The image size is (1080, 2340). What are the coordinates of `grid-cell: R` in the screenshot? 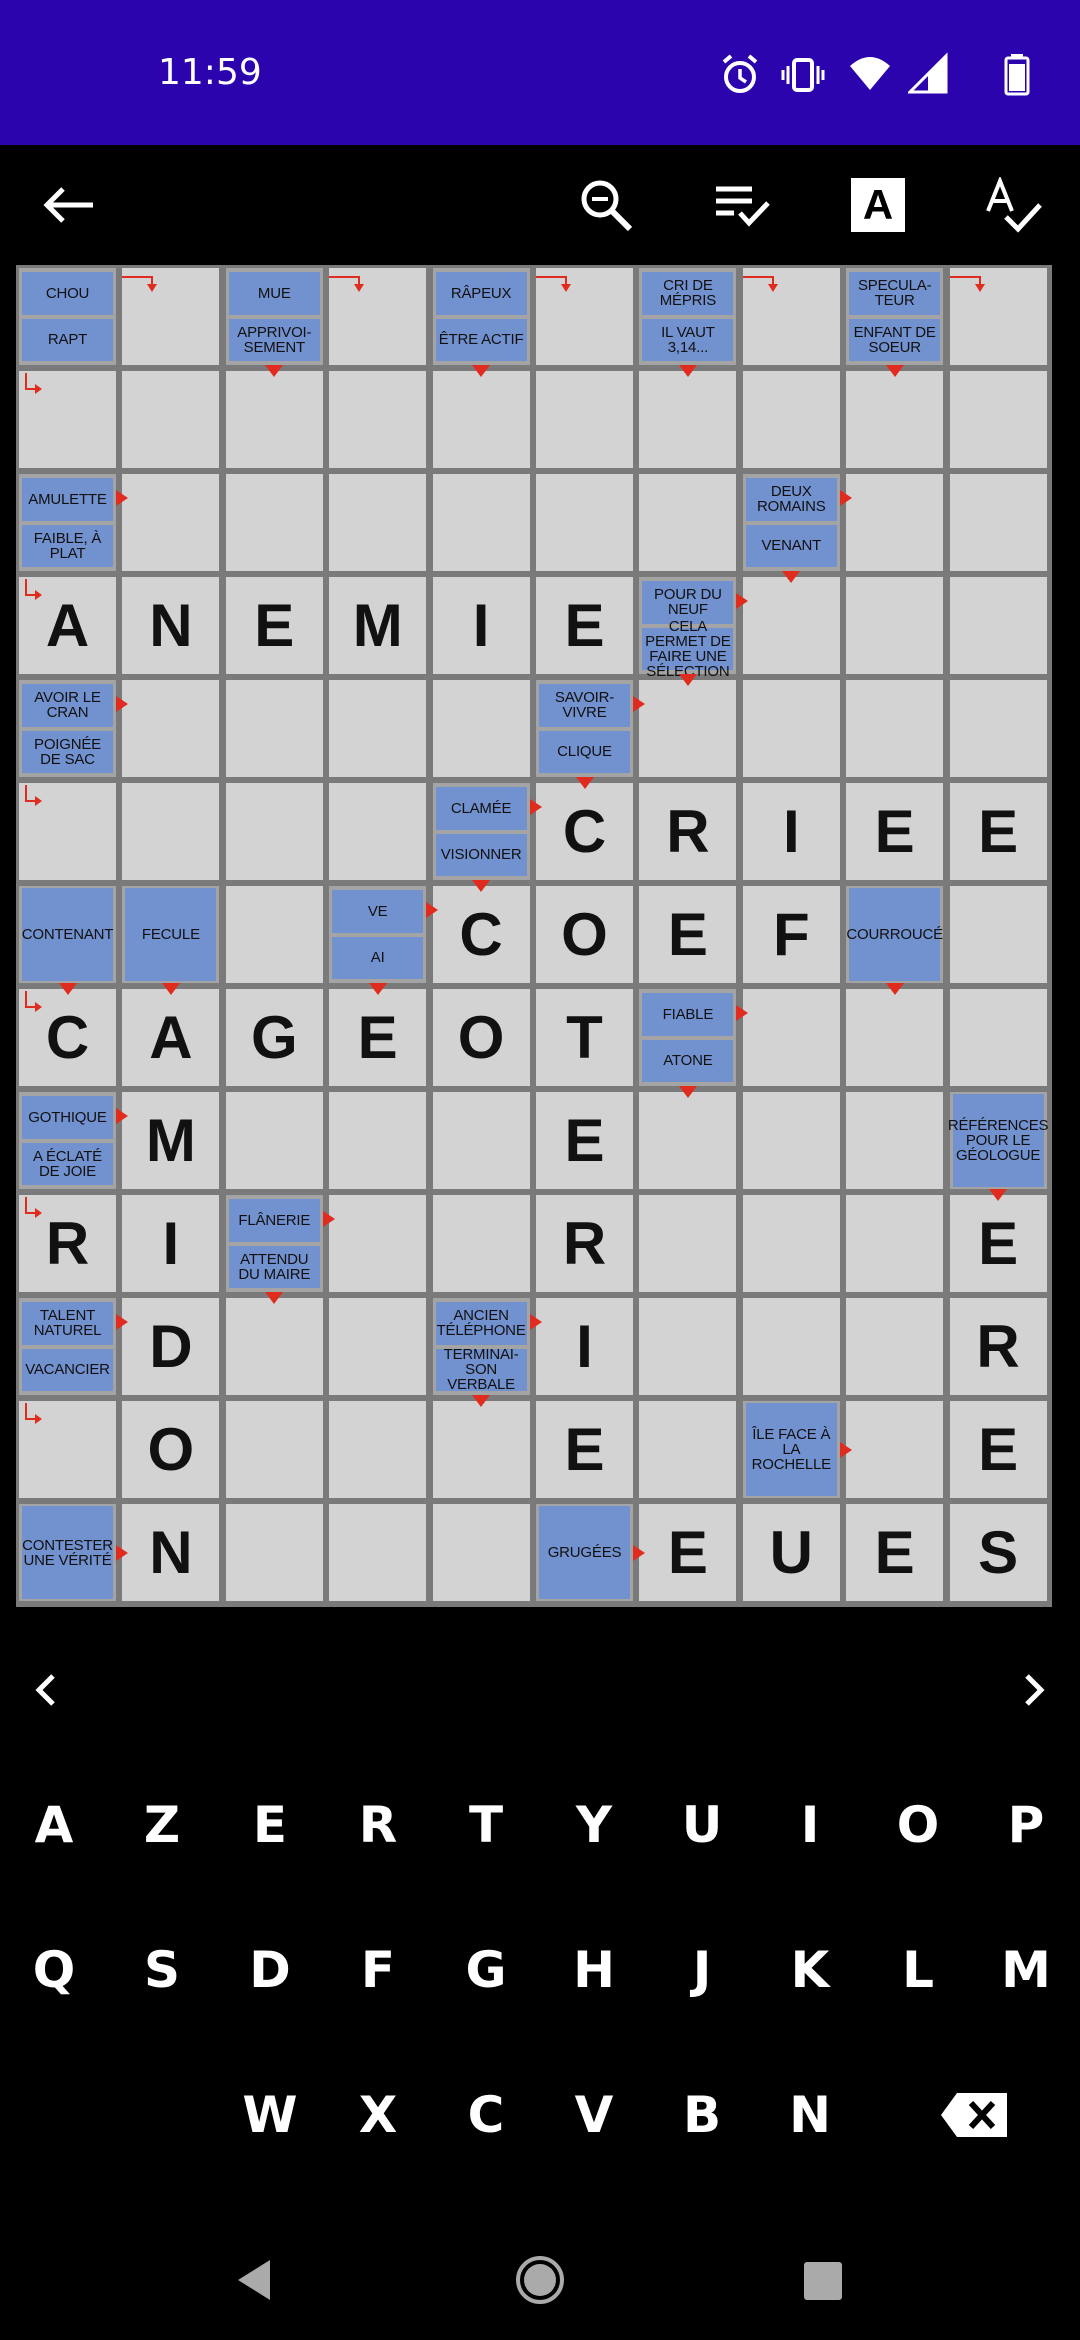 It's located at (584, 1243).